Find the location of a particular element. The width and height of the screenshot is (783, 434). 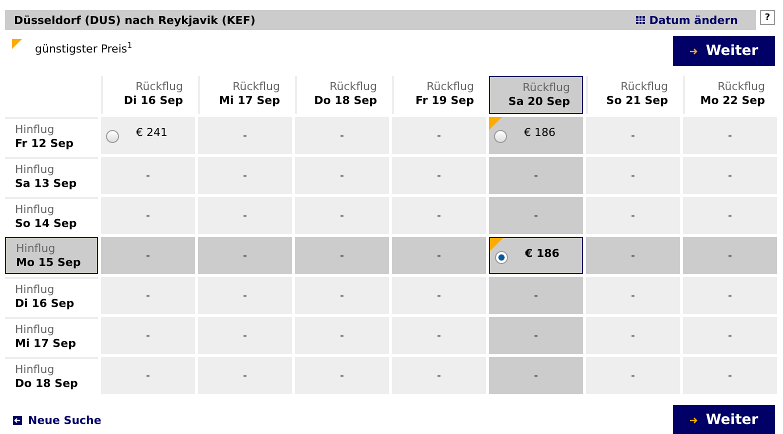

route-title: Düsseldorf (DUS) nach Reykjavik (KEF) is located at coordinates (135, 20).